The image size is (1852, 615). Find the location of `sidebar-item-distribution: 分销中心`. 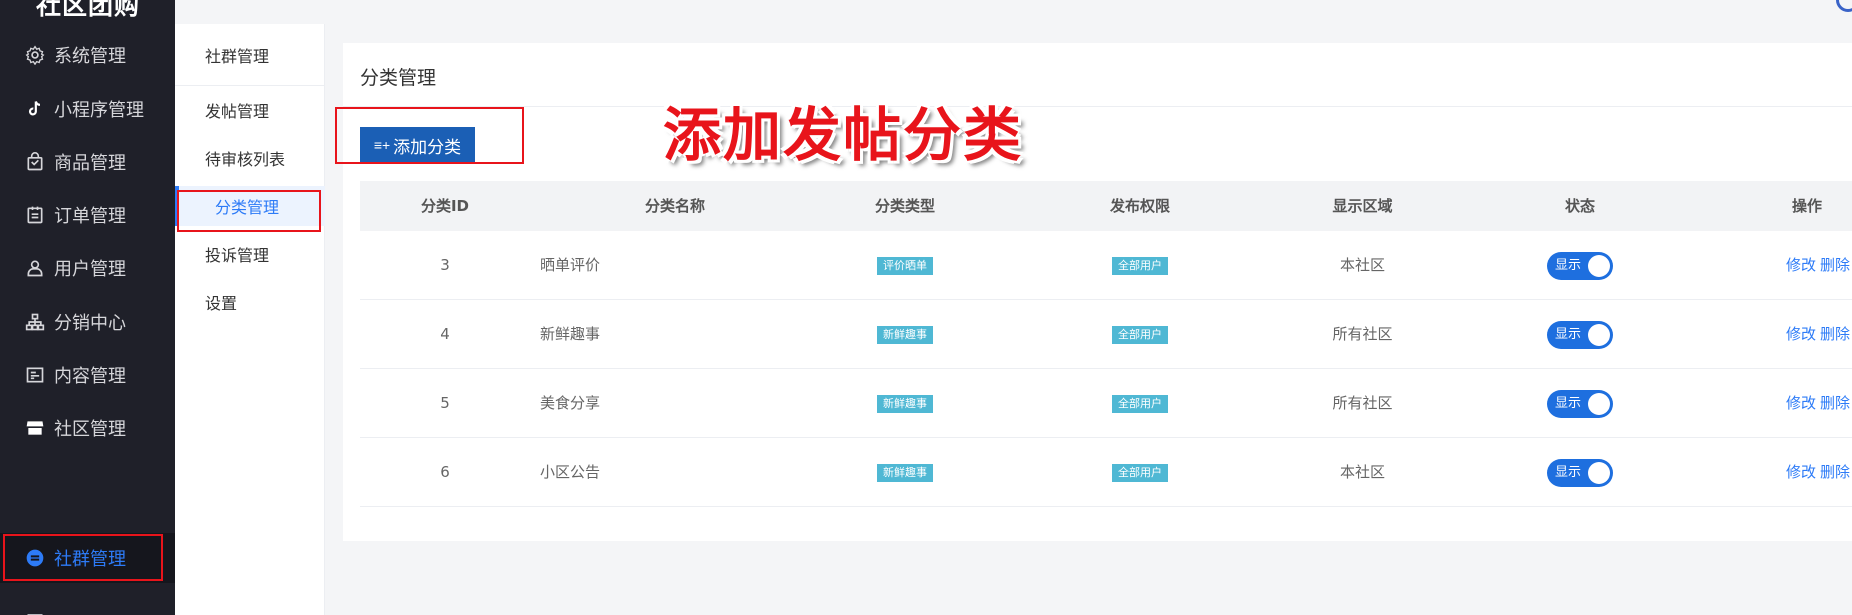

sidebar-item-distribution: 分销中心 is located at coordinates (87, 322).